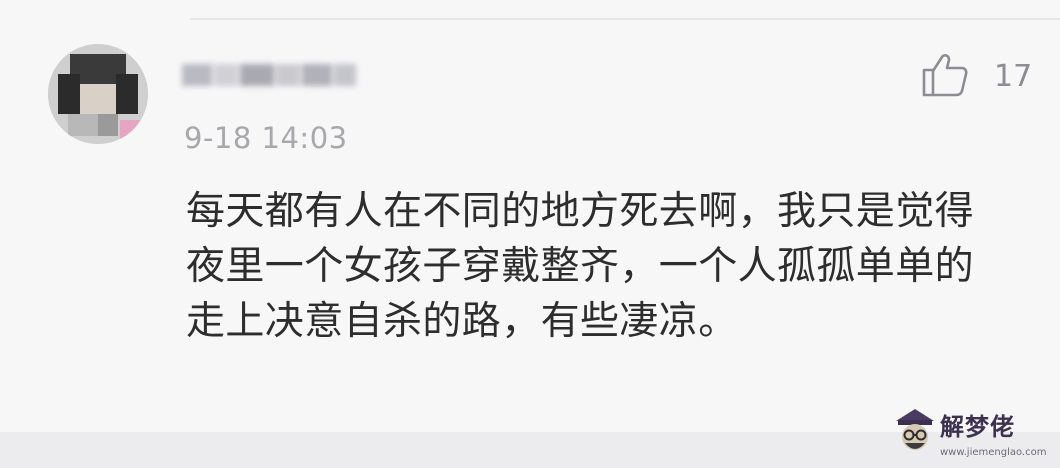  What do you see at coordinates (976, 77) in the screenshot?
I see `like-button: 17` at bounding box center [976, 77].